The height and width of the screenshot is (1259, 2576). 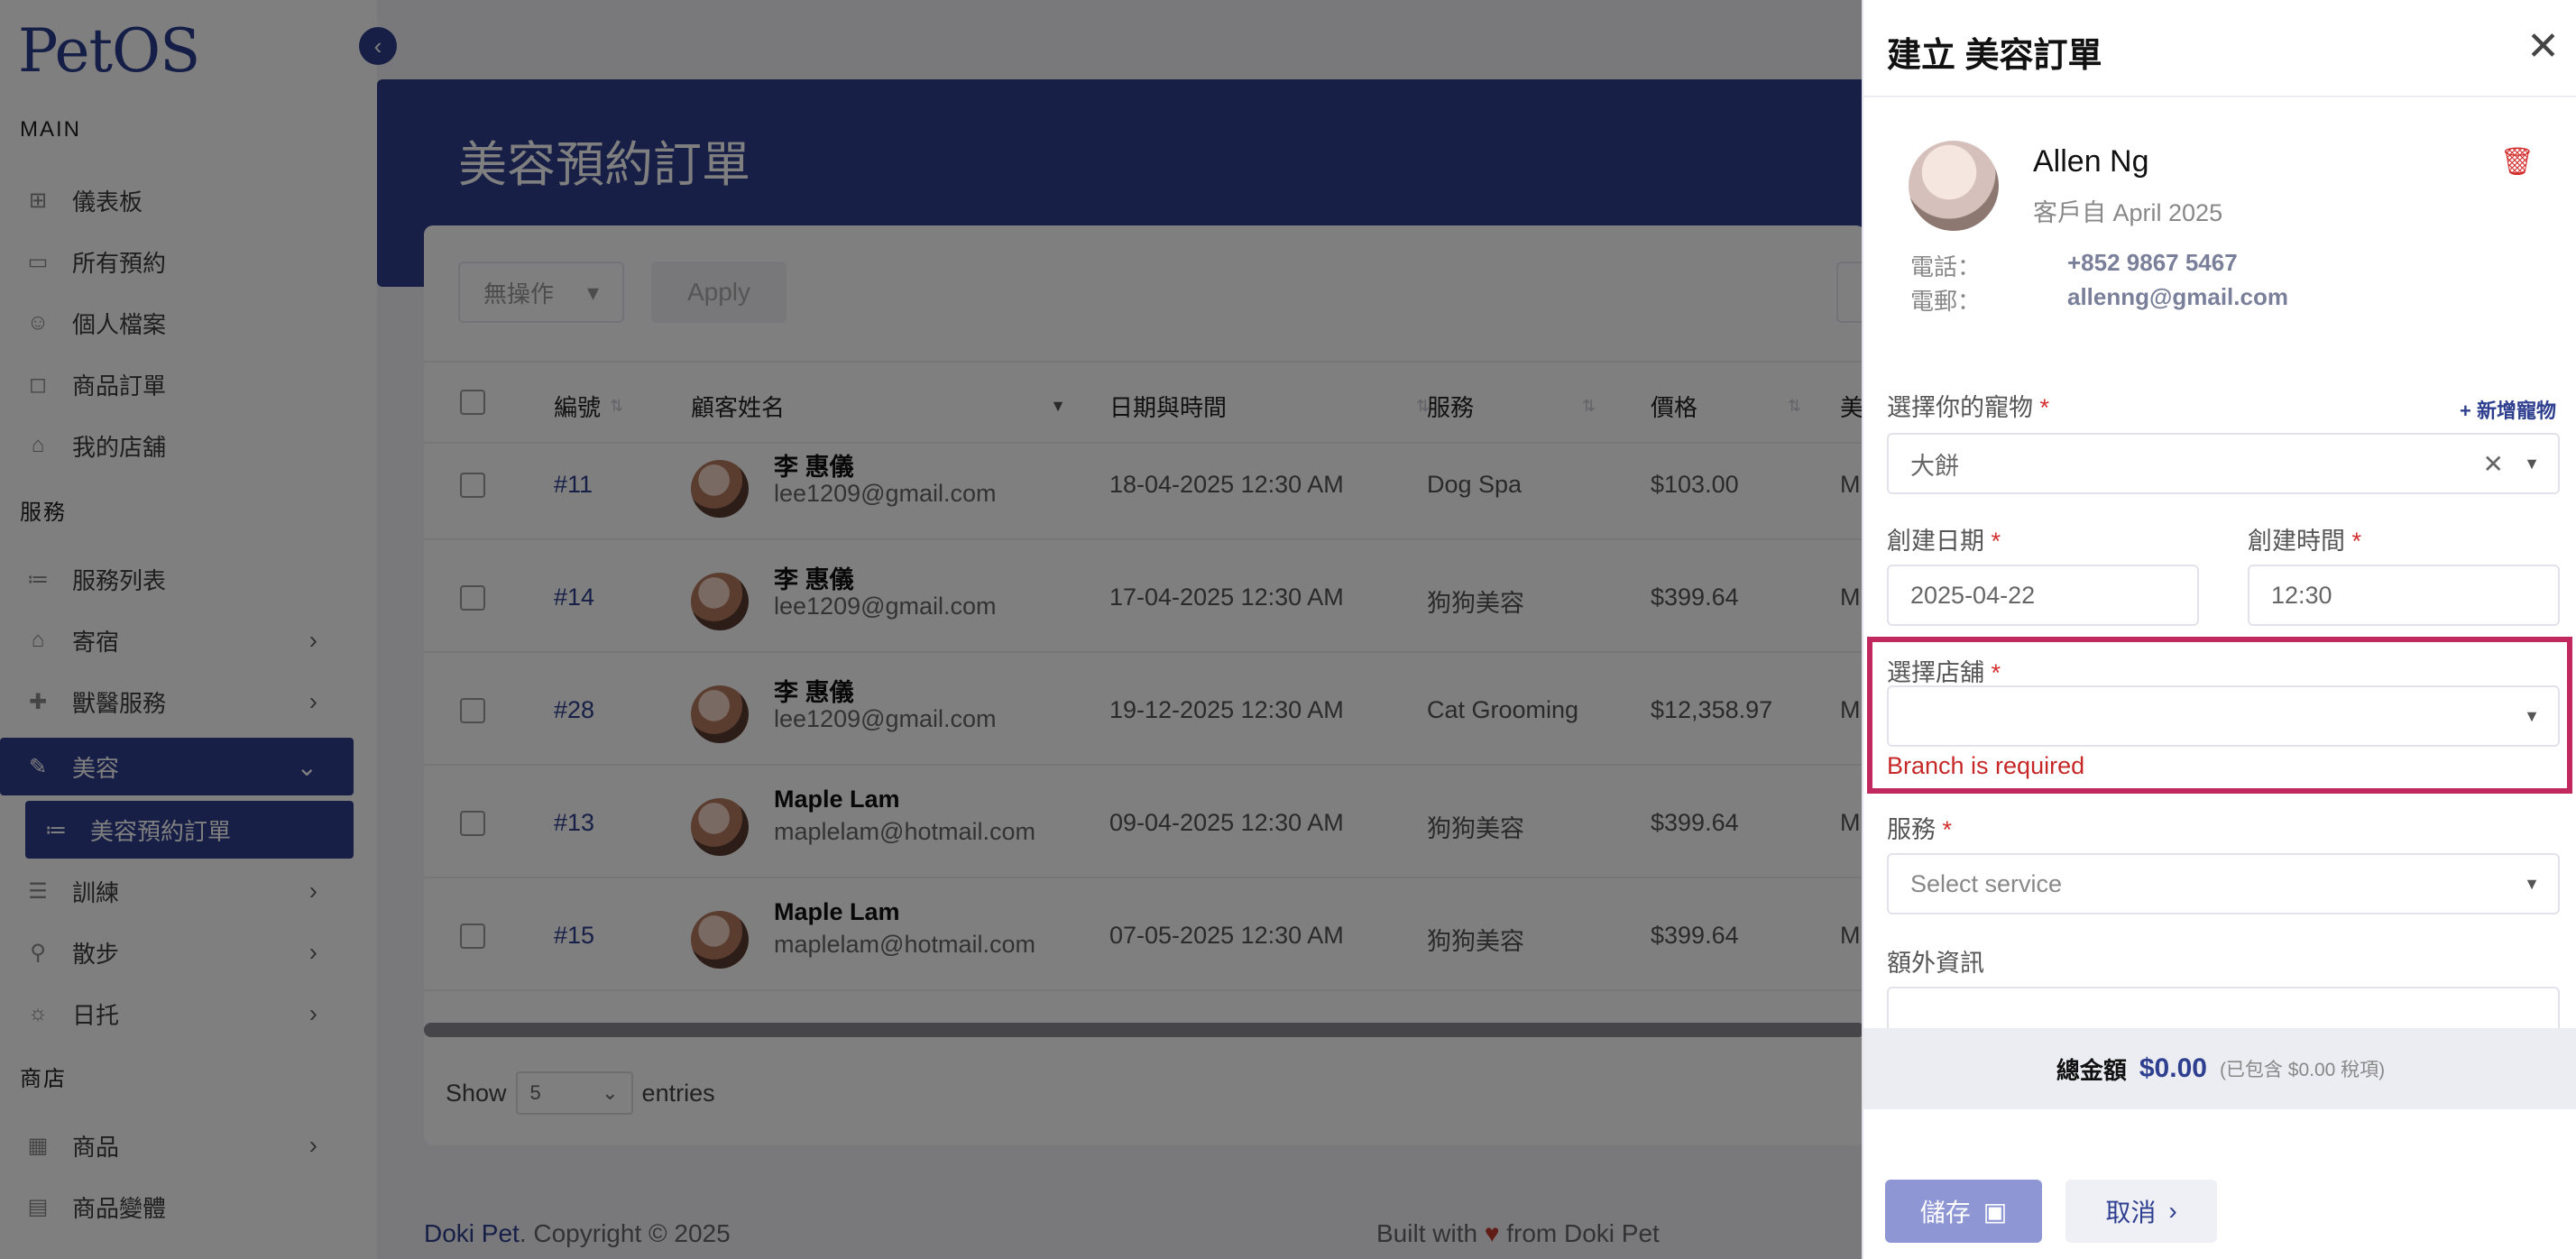 I want to click on trash-icon: 🗑, so click(x=2517, y=162).